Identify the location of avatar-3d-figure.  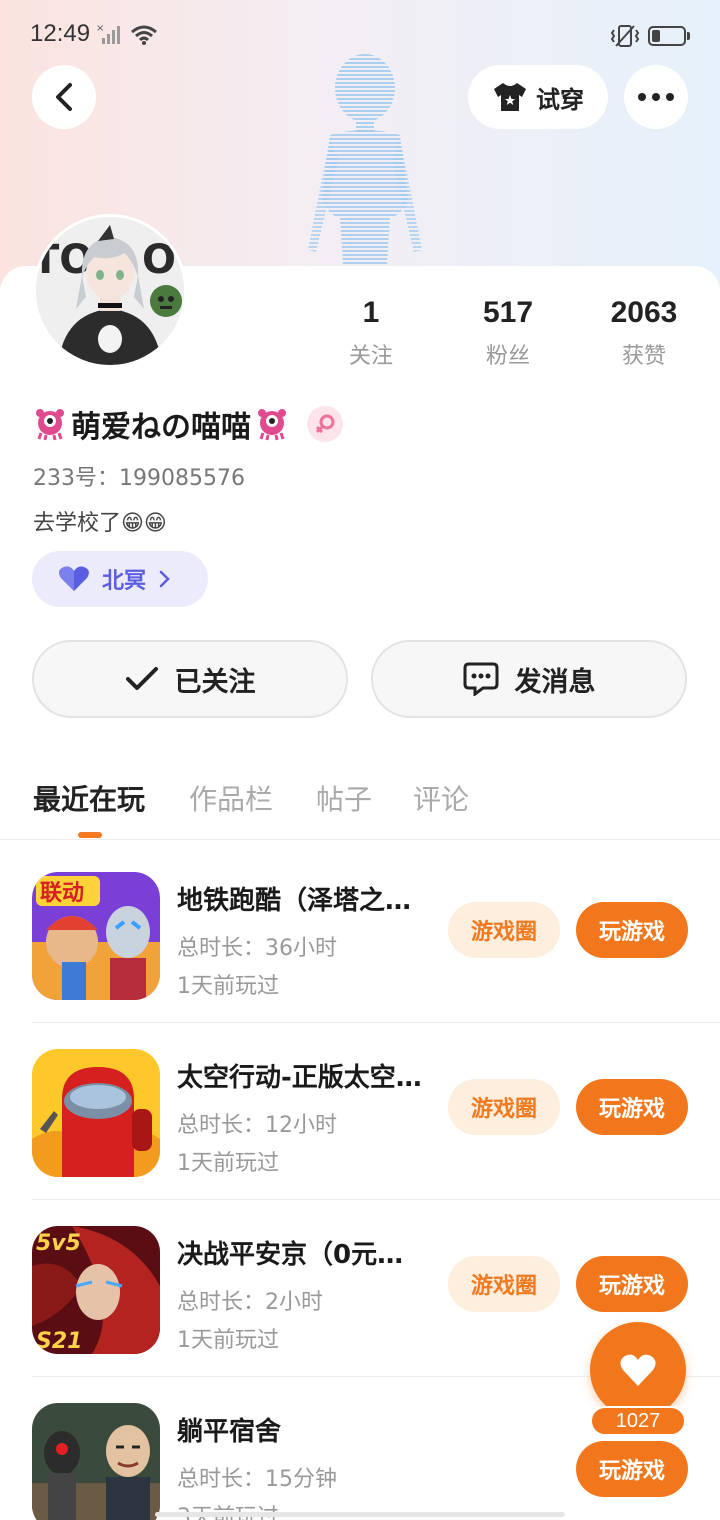
(365, 167).